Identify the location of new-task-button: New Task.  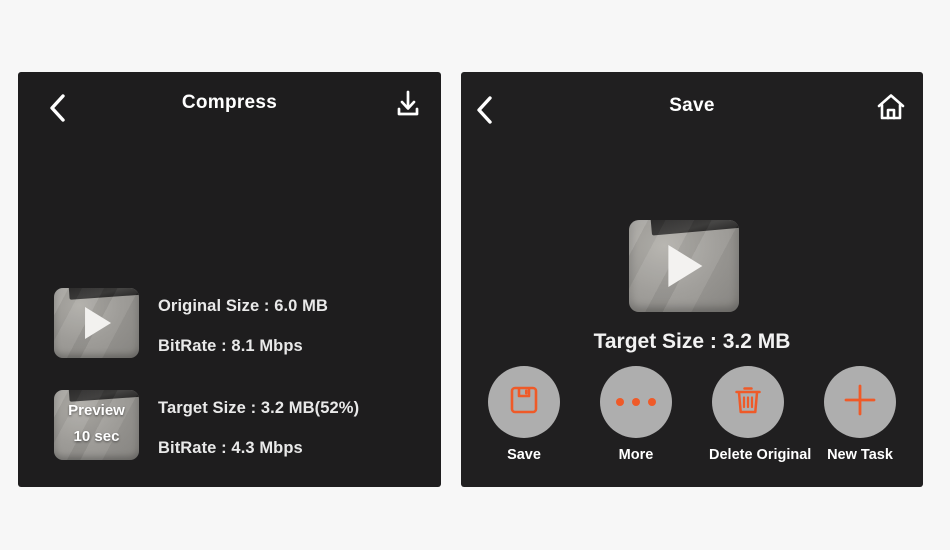
(860, 414).